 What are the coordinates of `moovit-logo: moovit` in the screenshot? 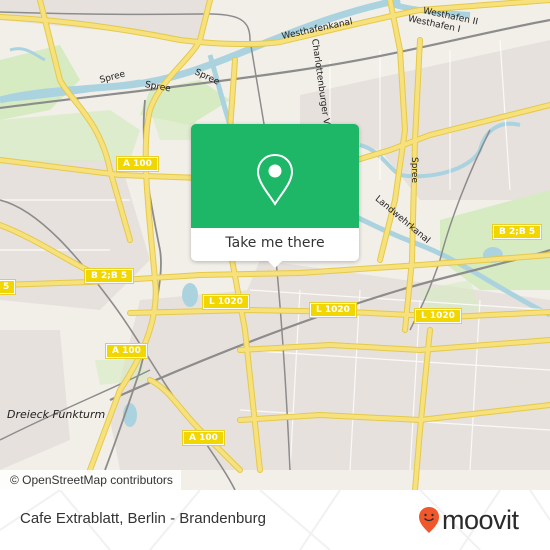 It's located at (468, 520).